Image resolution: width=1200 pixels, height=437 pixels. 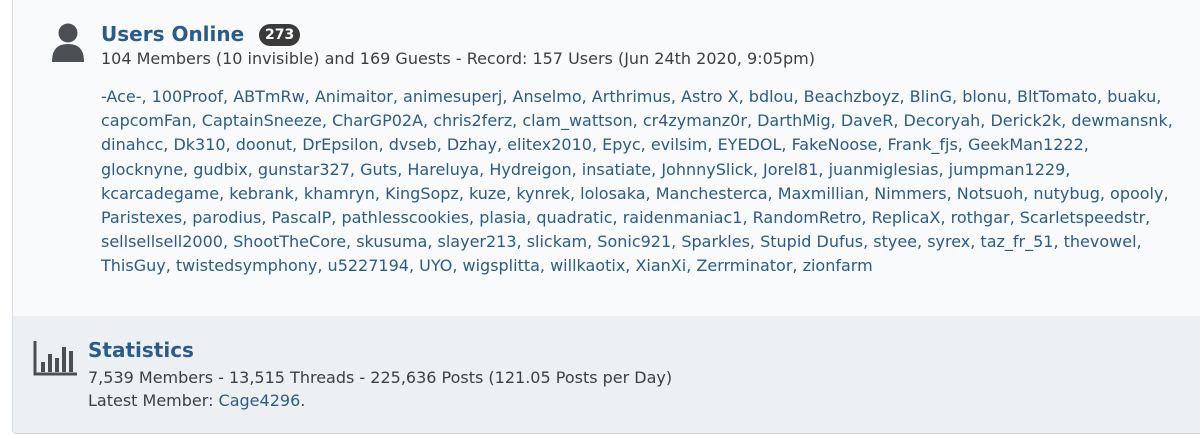 I want to click on member-link: FakeNoose, so click(x=835, y=144).